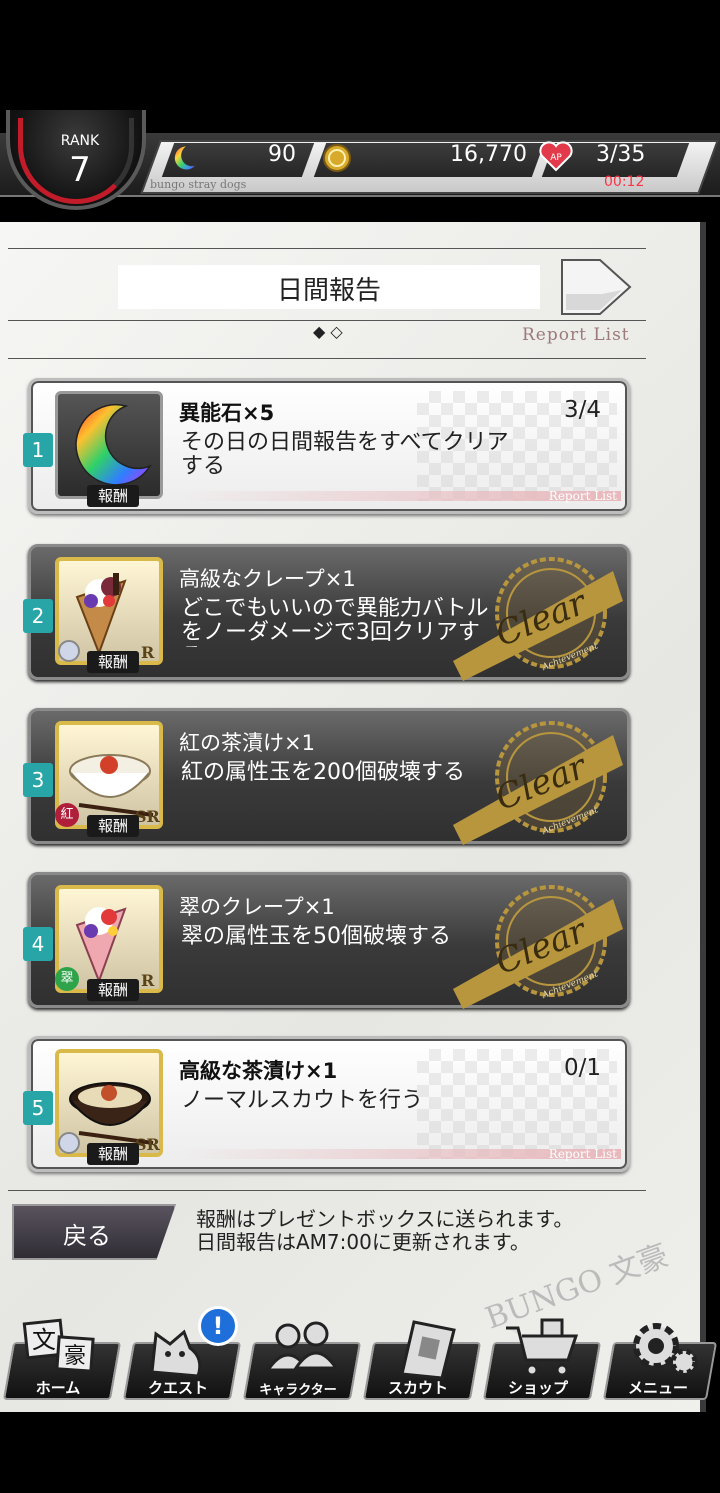  Describe the element at coordinates (258, 1071) in the screenshot. I see `reward-name: 高級な茶漬け×1` at that location.